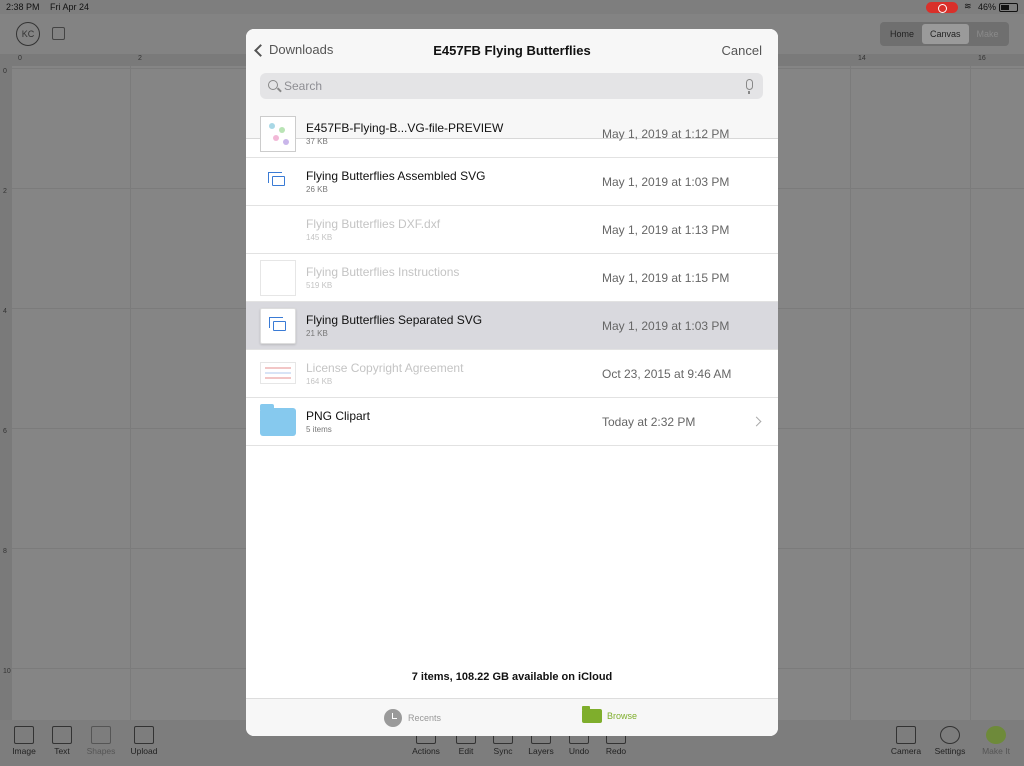 Image resolution: width=1024 pixels, height=766 pixels. What do you see at coordinates (23, 7) in the screenshot?
I see `status-time: 2:38 PM` at bounding box center [23, 7].